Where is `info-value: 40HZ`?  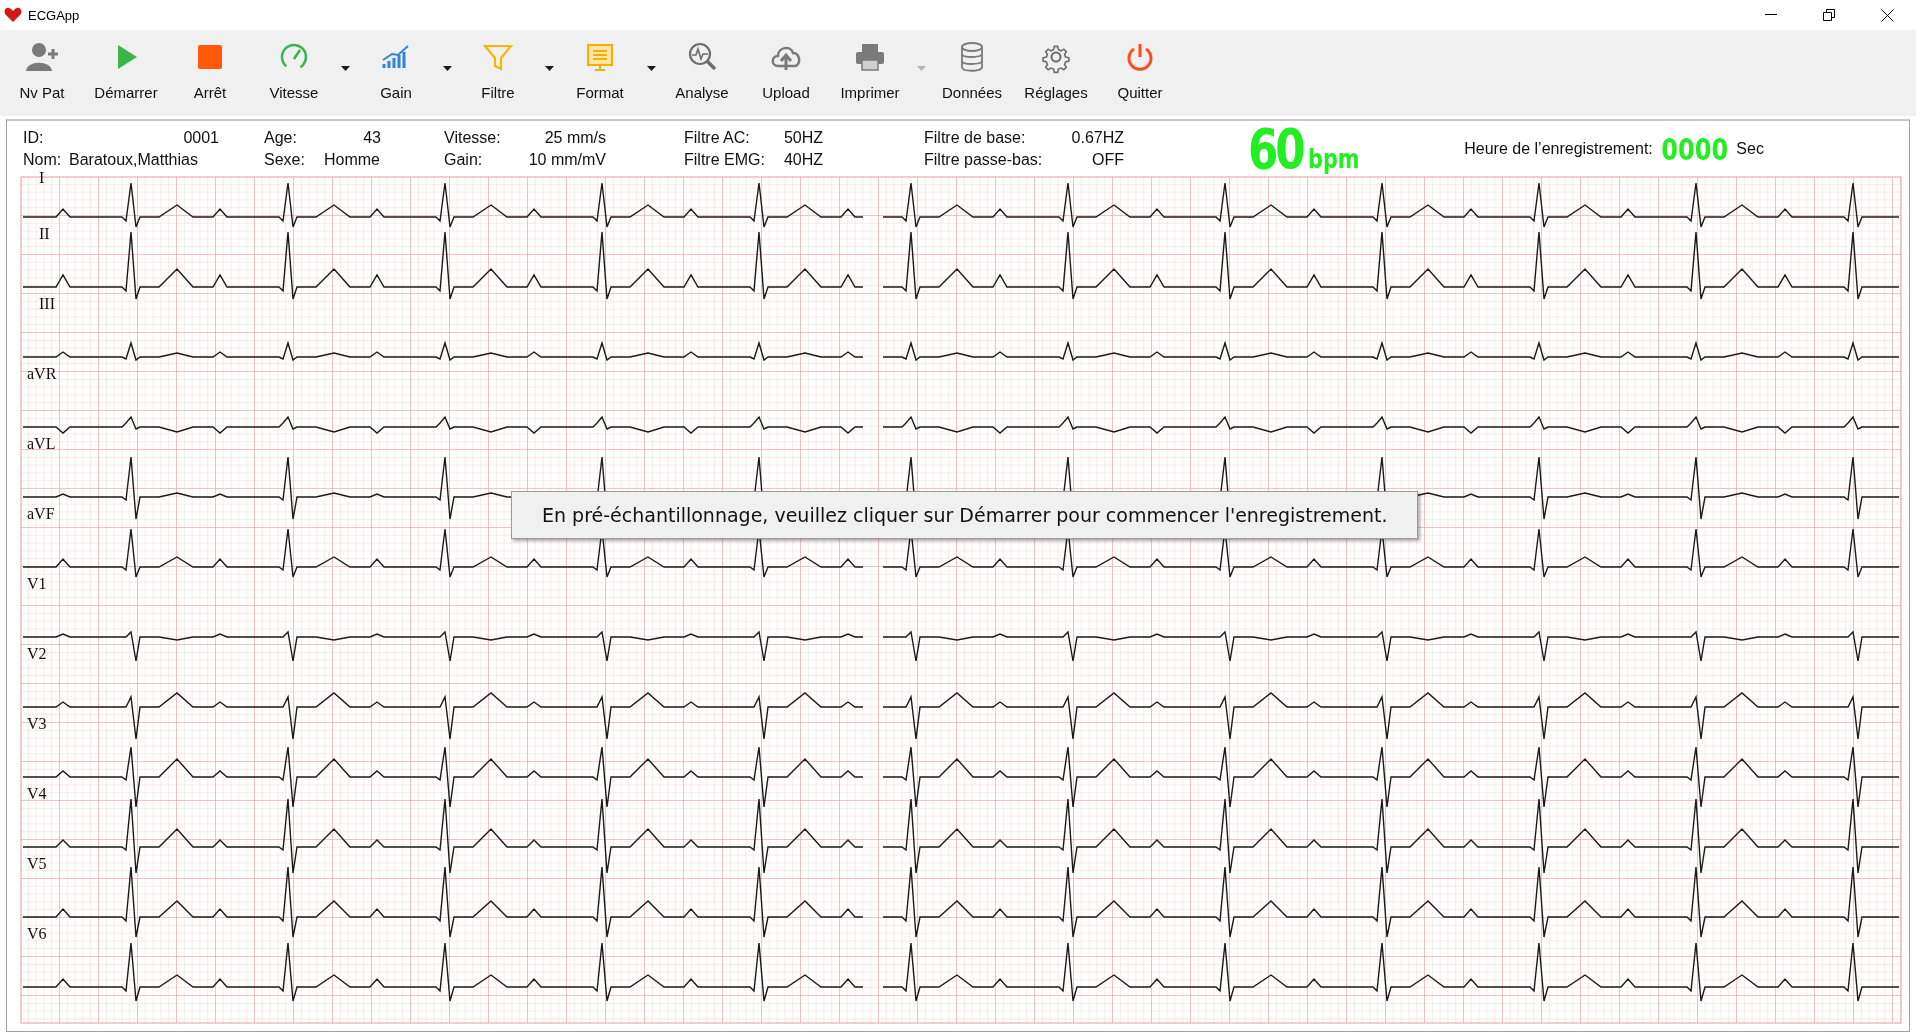 info-value: 40HZ is located at coordinates (802, 160).